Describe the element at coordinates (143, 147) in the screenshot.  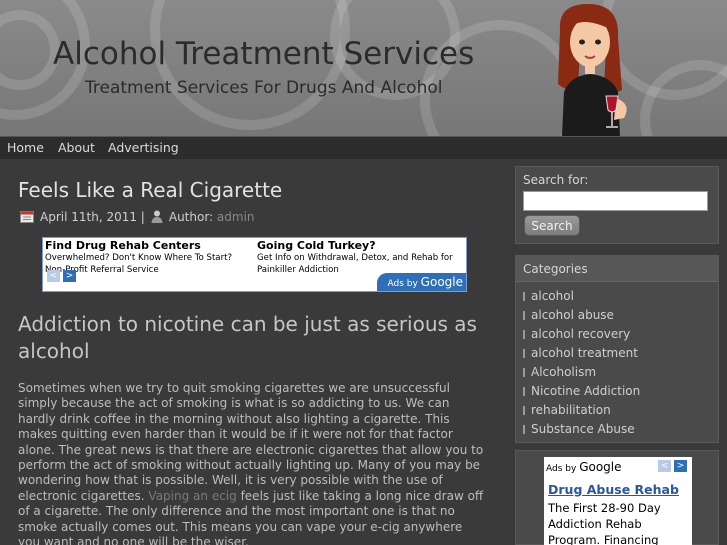
I see `nav-item-advertising: Advertising` at that location.